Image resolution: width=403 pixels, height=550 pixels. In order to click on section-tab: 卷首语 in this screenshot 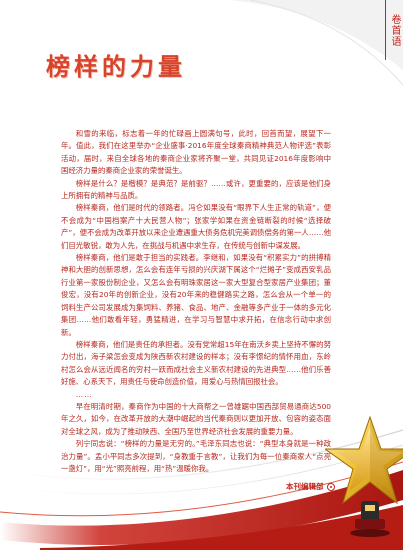, I will do `click(394, 30)`.